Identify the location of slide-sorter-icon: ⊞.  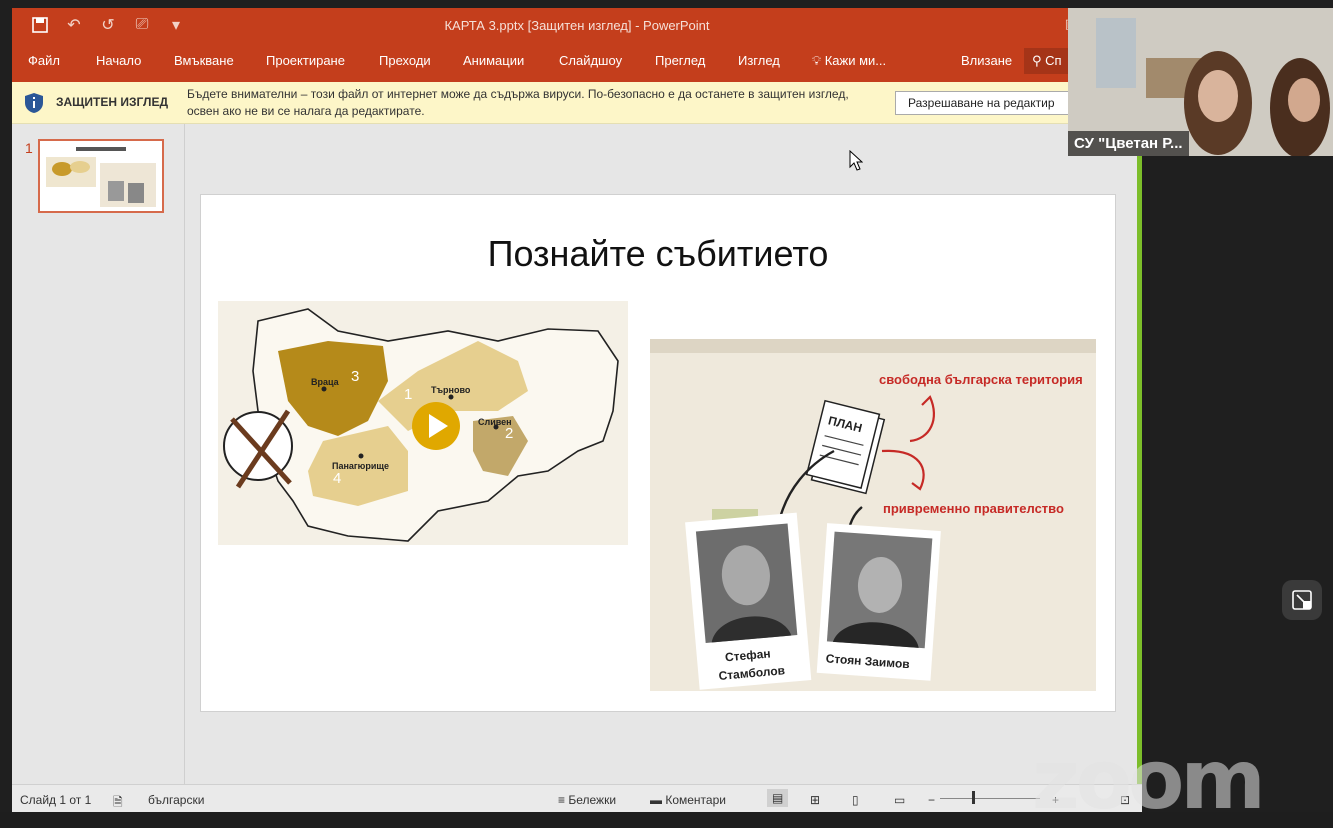
(815, 800).